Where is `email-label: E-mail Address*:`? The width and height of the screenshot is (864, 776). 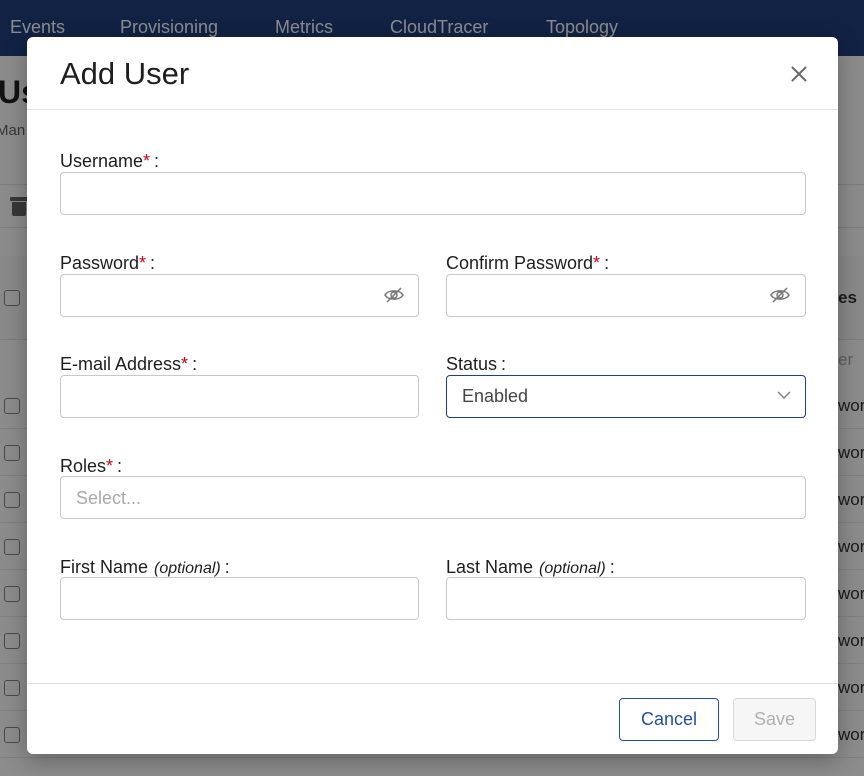
email-label: E-mail Address*: is located at coordinates (129, 364).